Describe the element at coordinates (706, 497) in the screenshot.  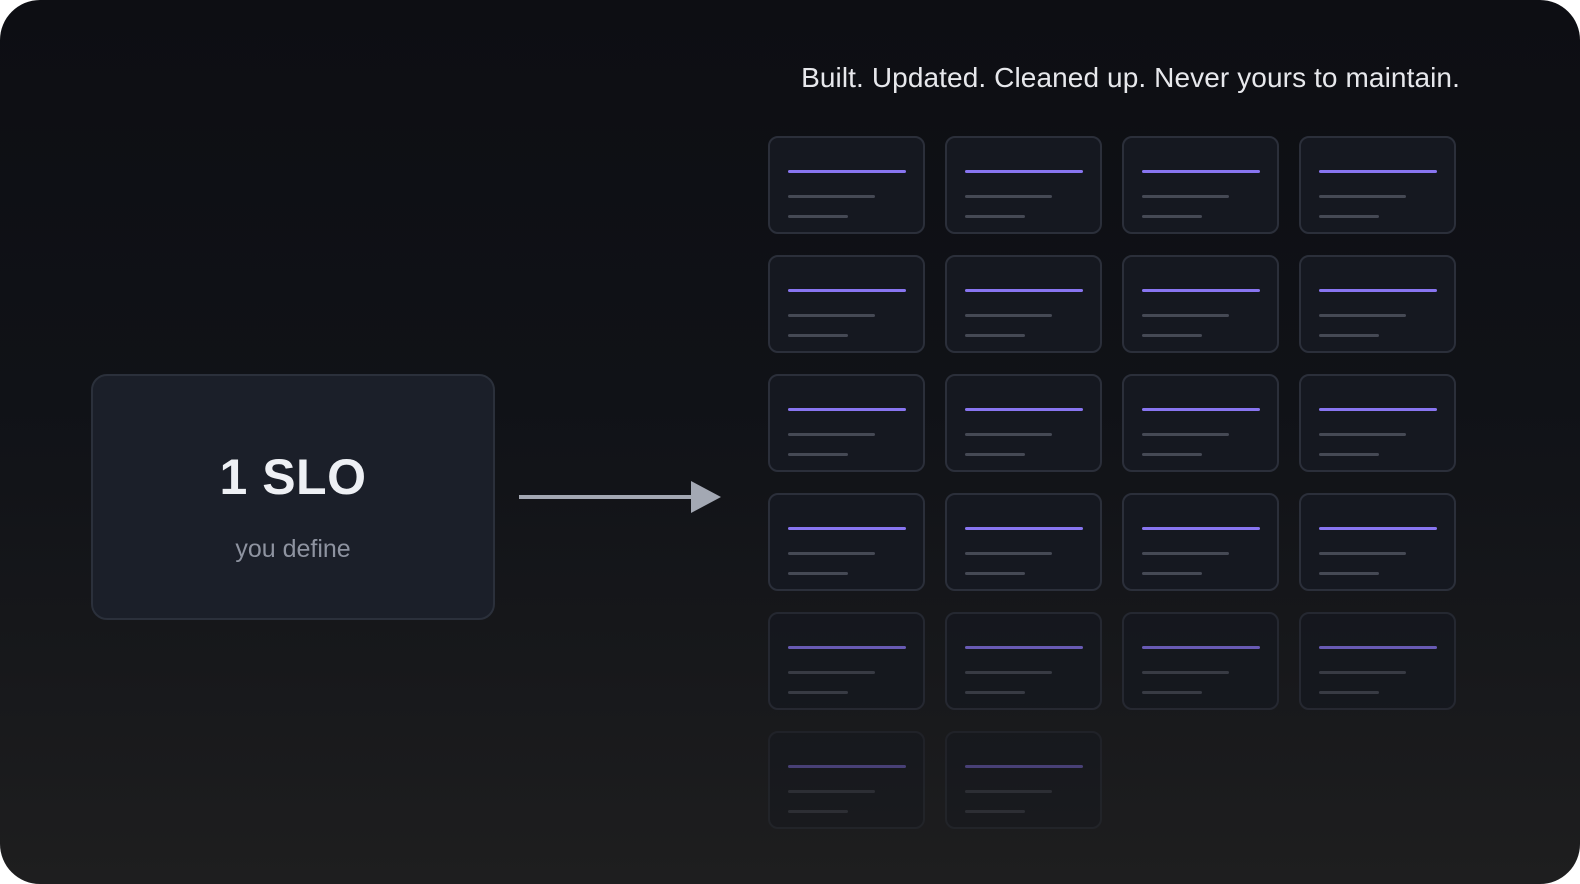
I see `arrow-head` at that location.